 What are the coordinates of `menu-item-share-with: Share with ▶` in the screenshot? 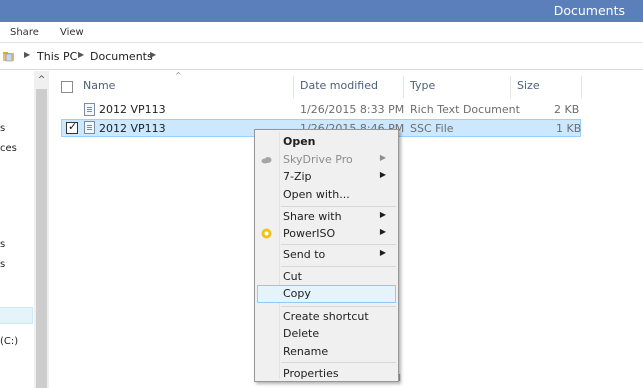 It's located at (326, 216).